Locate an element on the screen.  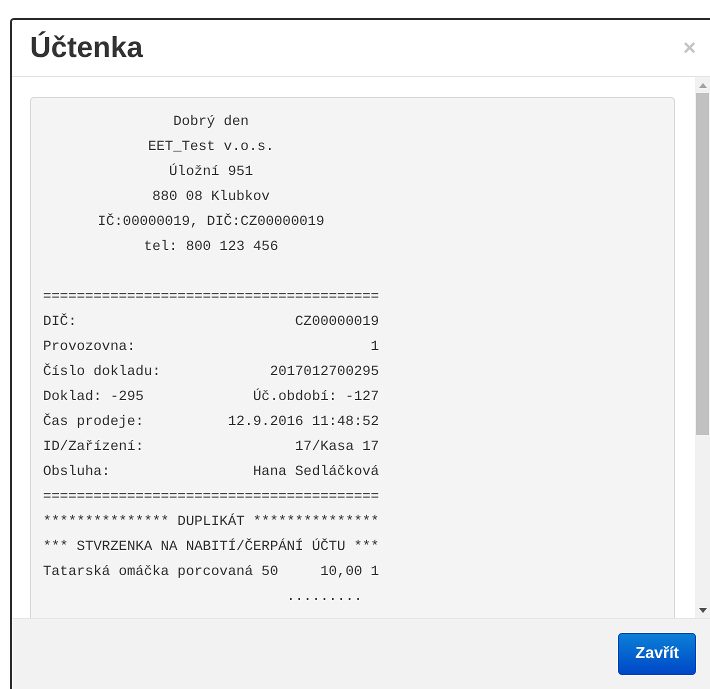
receipt-label: Doklad: -295 is located at coordinates (93, 397).